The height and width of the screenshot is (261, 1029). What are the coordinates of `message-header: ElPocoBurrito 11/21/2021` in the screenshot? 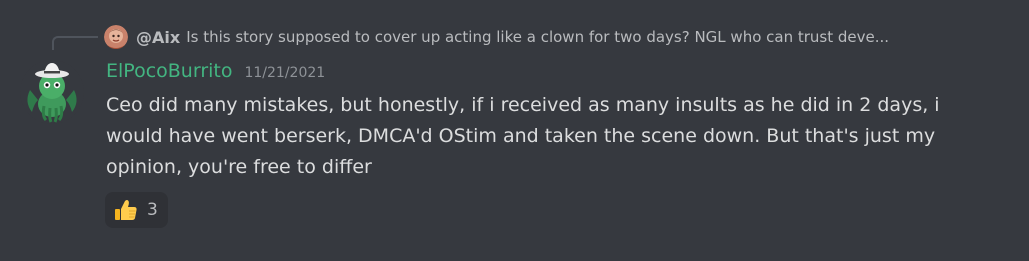 It's located at (215, 74).